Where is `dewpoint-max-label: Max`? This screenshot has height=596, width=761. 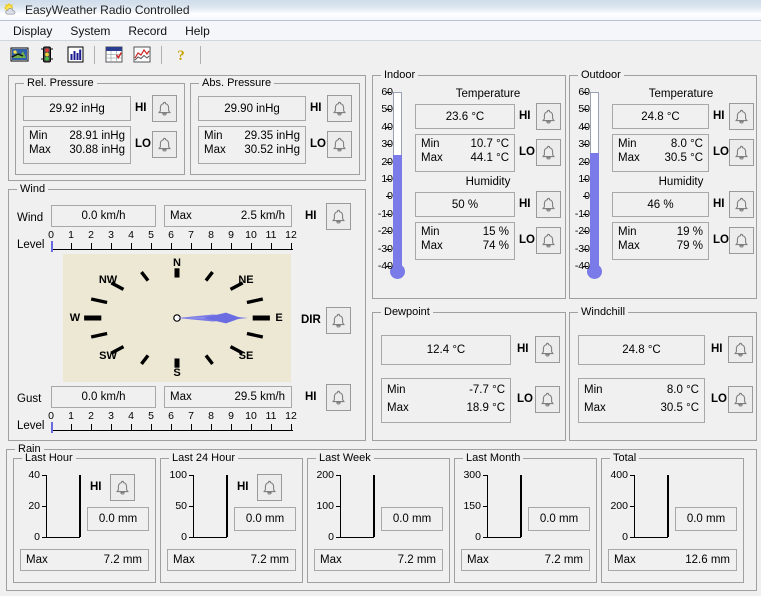 dewpoint-max-label: Max is located at coordinates (398, 408).